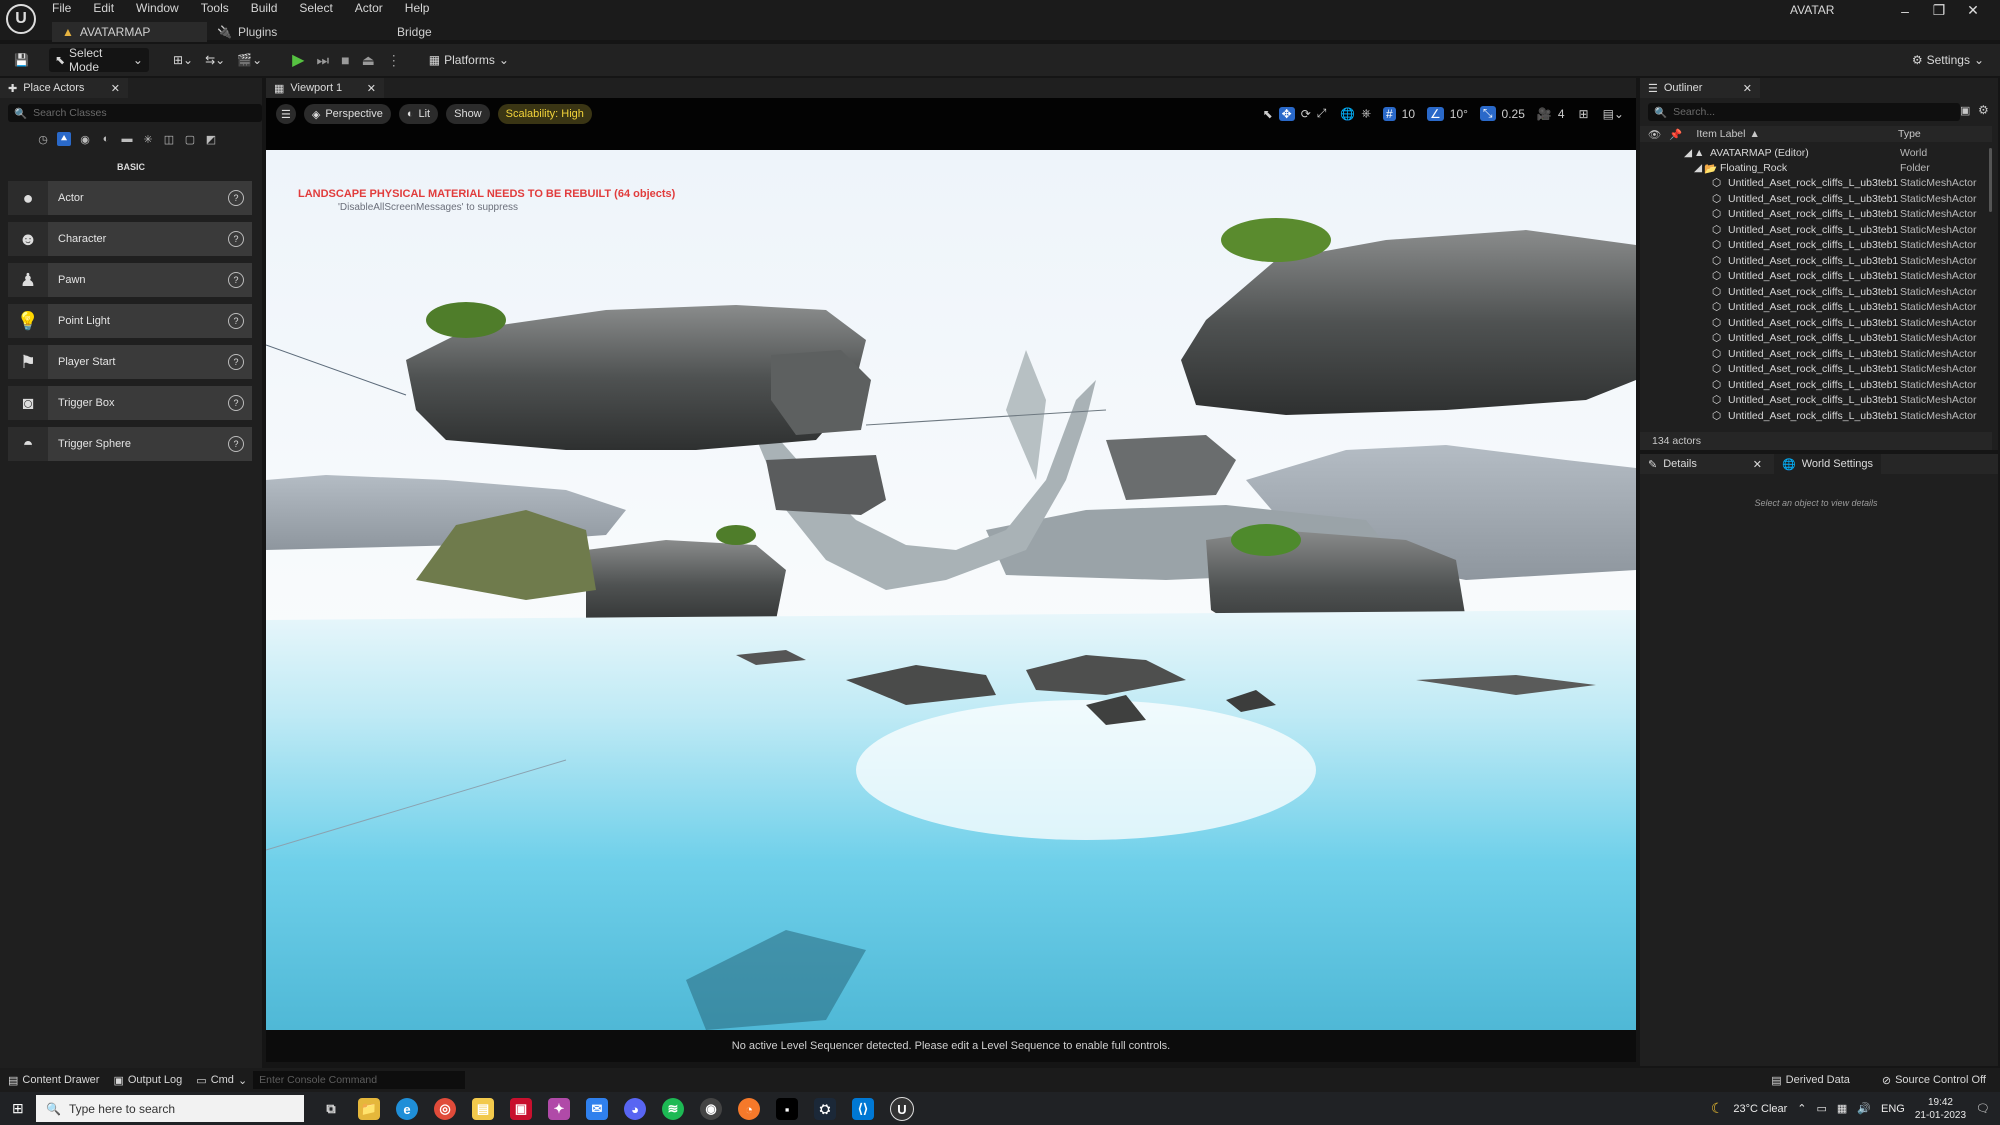 This screenshot has width=2000, height=1125. What do you see at coordinates (157, 8) in the screenshot?
I see `menu-window: Window` at bounding box center [157, 8].